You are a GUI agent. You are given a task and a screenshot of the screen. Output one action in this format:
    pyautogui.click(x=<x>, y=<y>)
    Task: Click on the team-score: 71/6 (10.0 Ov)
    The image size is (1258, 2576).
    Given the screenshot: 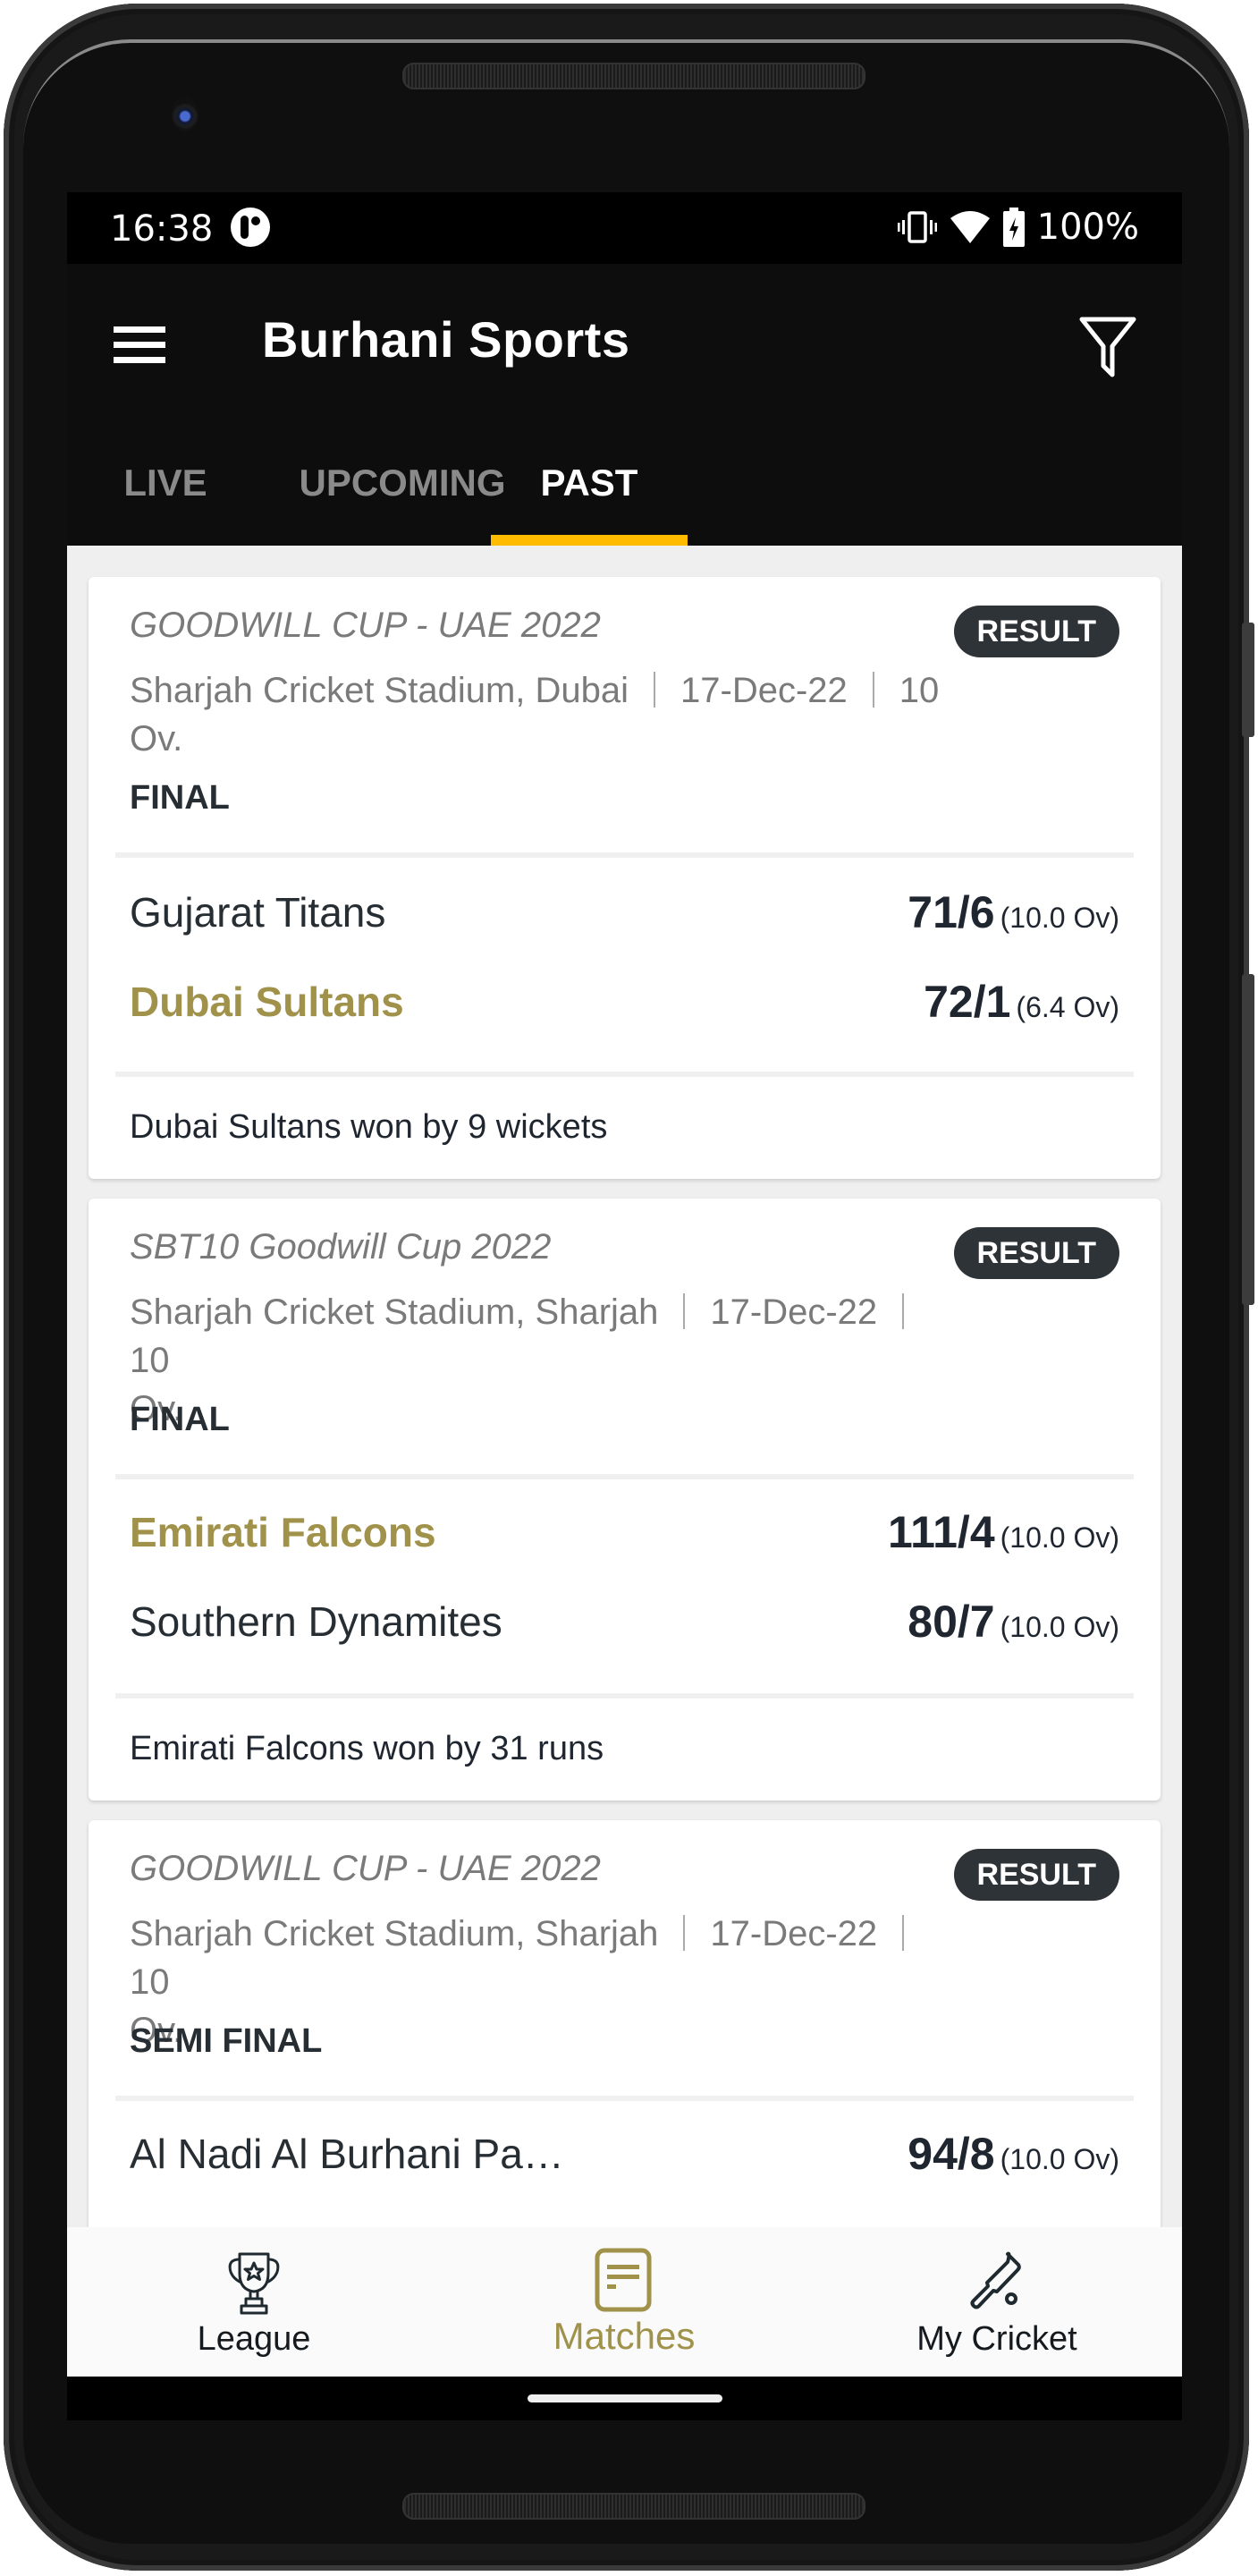 What is the action you would take?
    pyautogui.click(x=1014, y=912)
    